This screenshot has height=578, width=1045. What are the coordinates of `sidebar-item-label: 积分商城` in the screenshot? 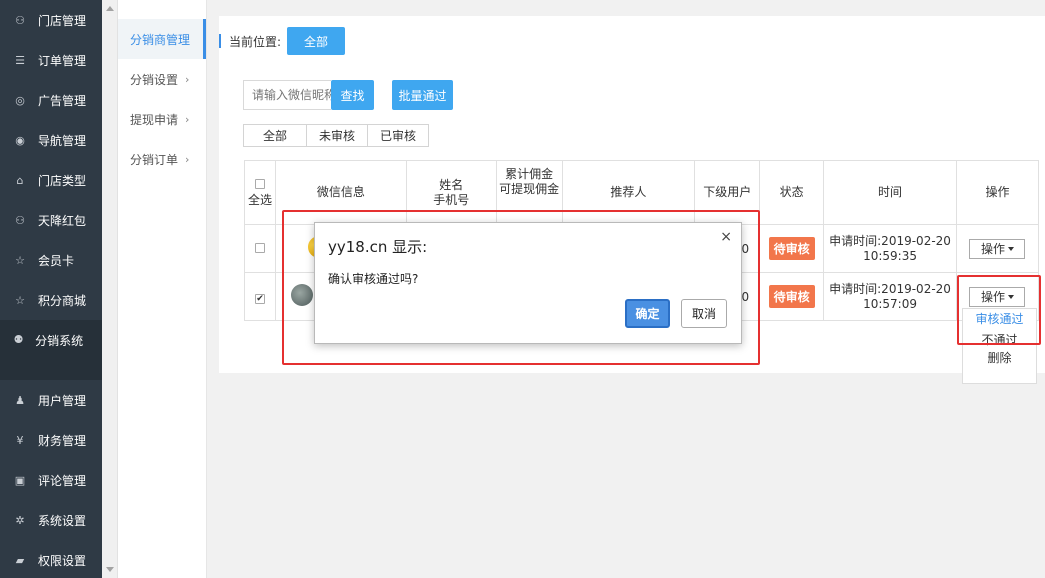 It's located at (62, 300).